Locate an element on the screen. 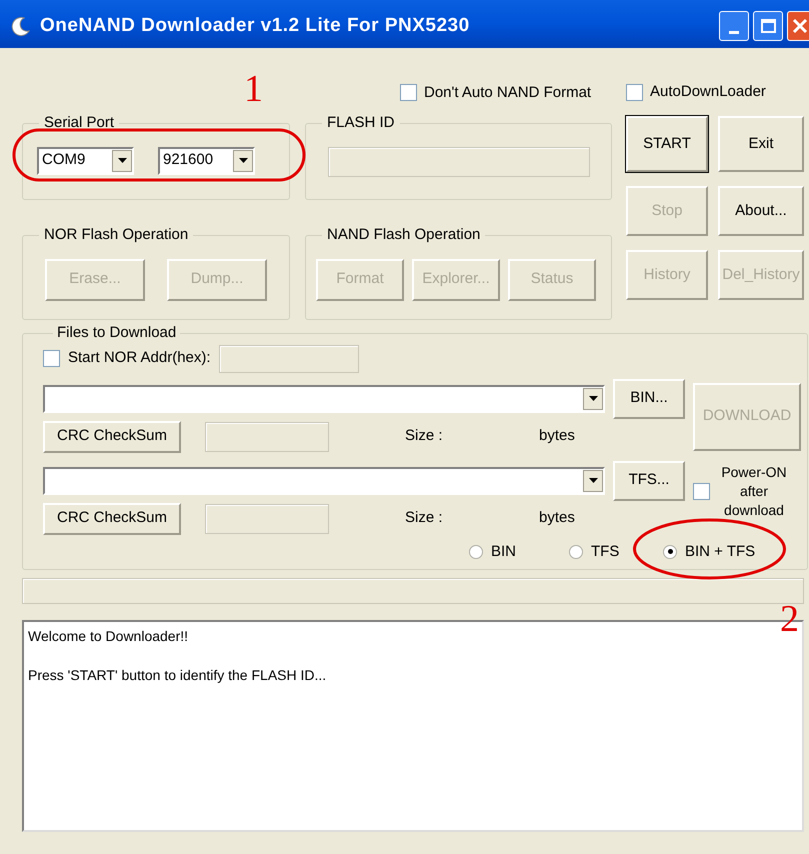 This screenshot has height=854, width=809. annotation-number: 2 is located at coordinates (789, 620).